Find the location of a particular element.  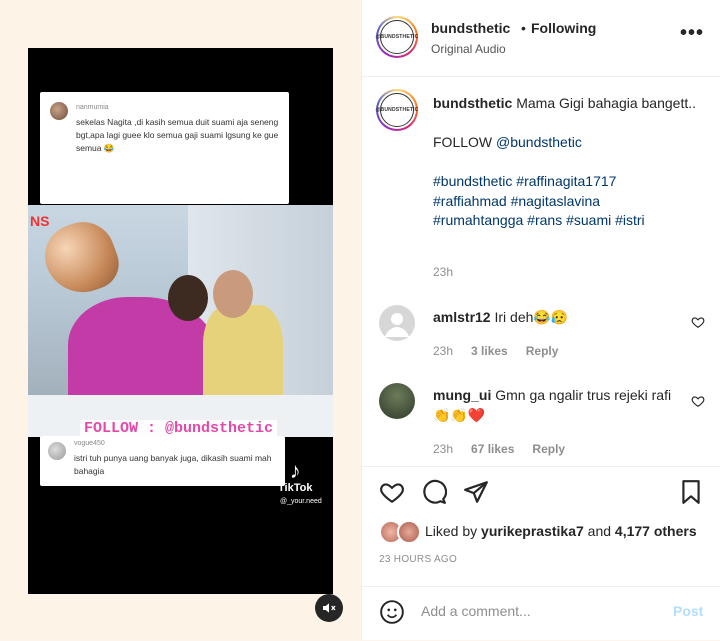

audio-link: Original Audio is located at coordinates (468, 49).